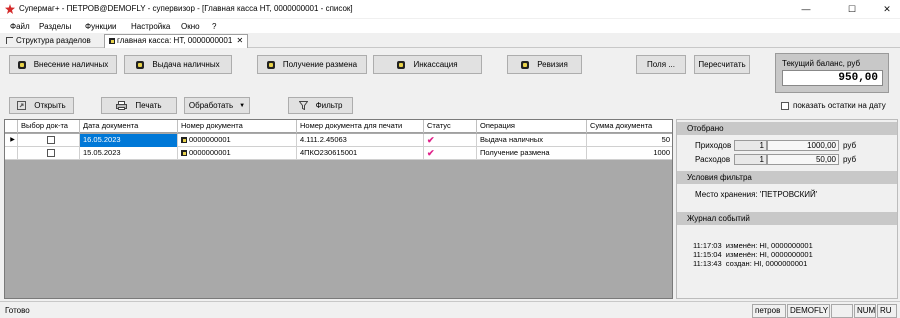 The width and height of the screenshot is (900, 318). What do you see at coordinates (11, 140) in the screenshot?
I see `row-indicator-icon: ▶` at bounding box center [11, 140].